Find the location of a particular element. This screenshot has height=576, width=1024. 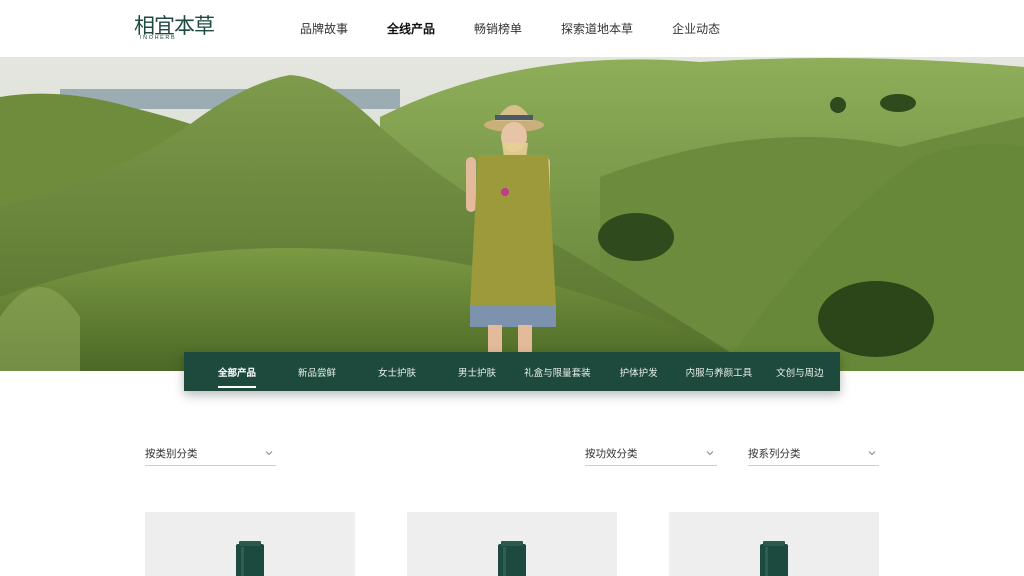

filter-by-series-select: 按系列分类 is located at coordinates (813, 453).